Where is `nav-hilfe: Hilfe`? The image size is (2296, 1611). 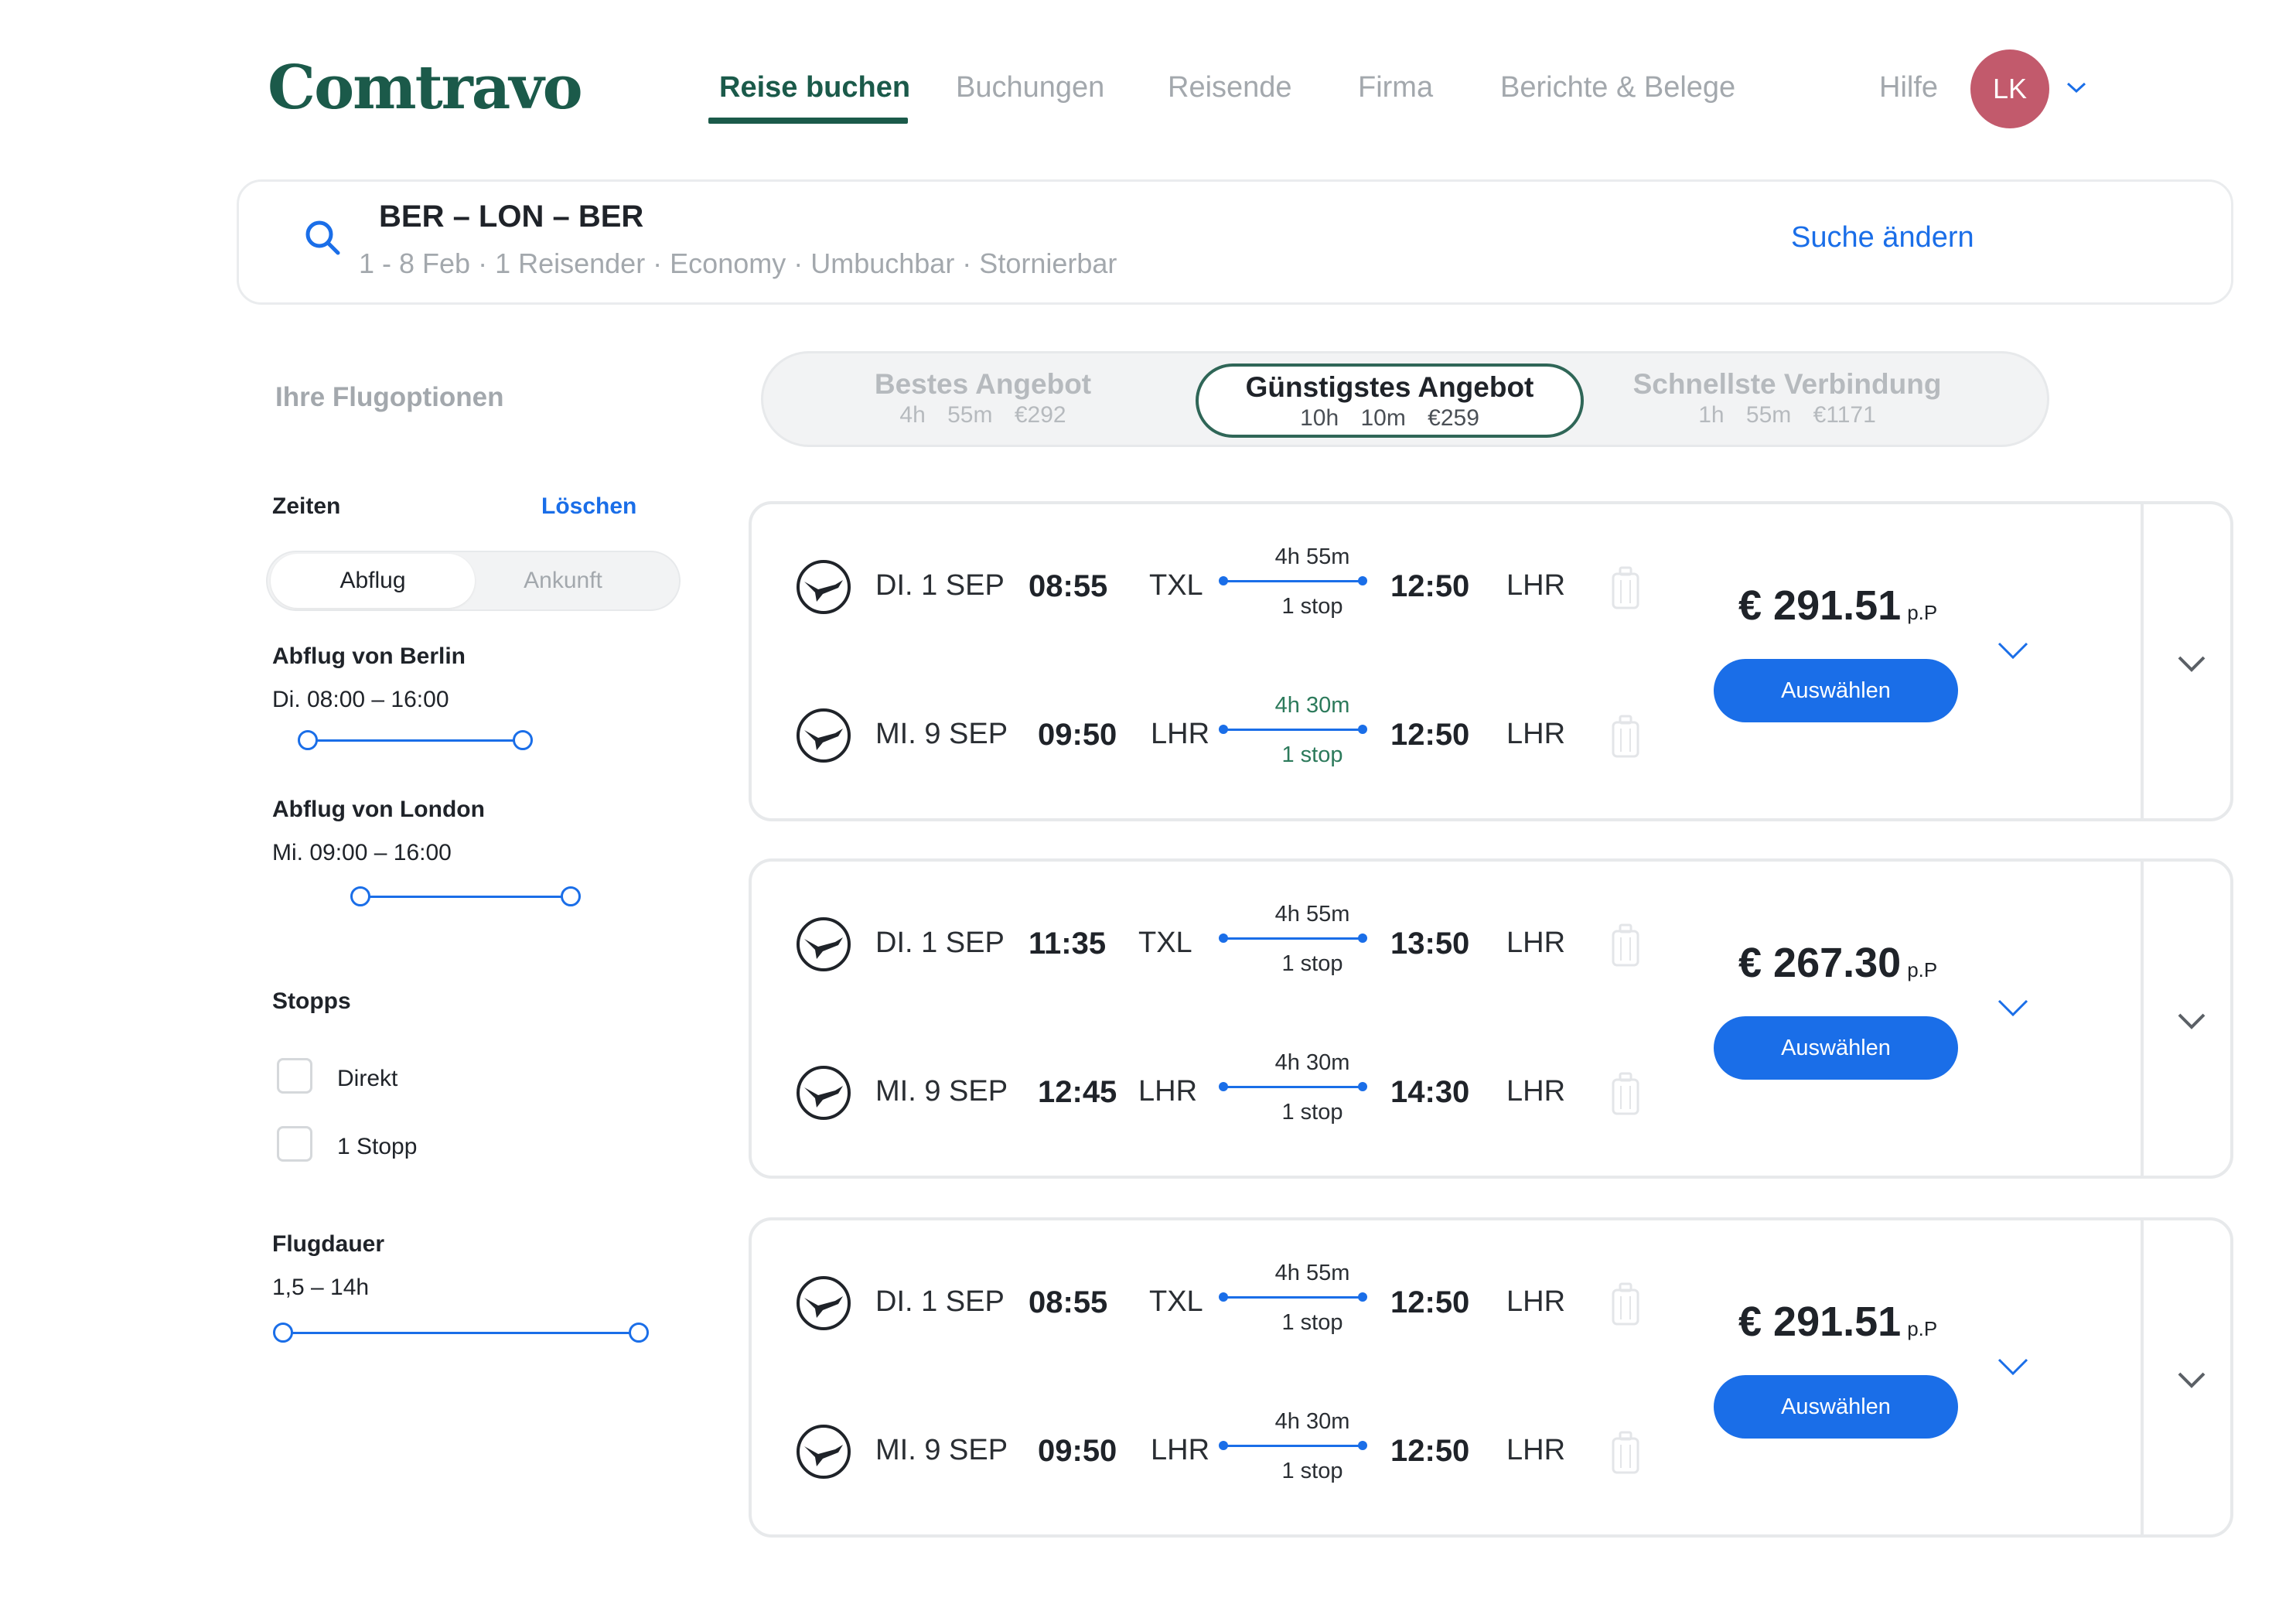 nav-hilfe: Hilfe is located at coordinates (1908, 87).